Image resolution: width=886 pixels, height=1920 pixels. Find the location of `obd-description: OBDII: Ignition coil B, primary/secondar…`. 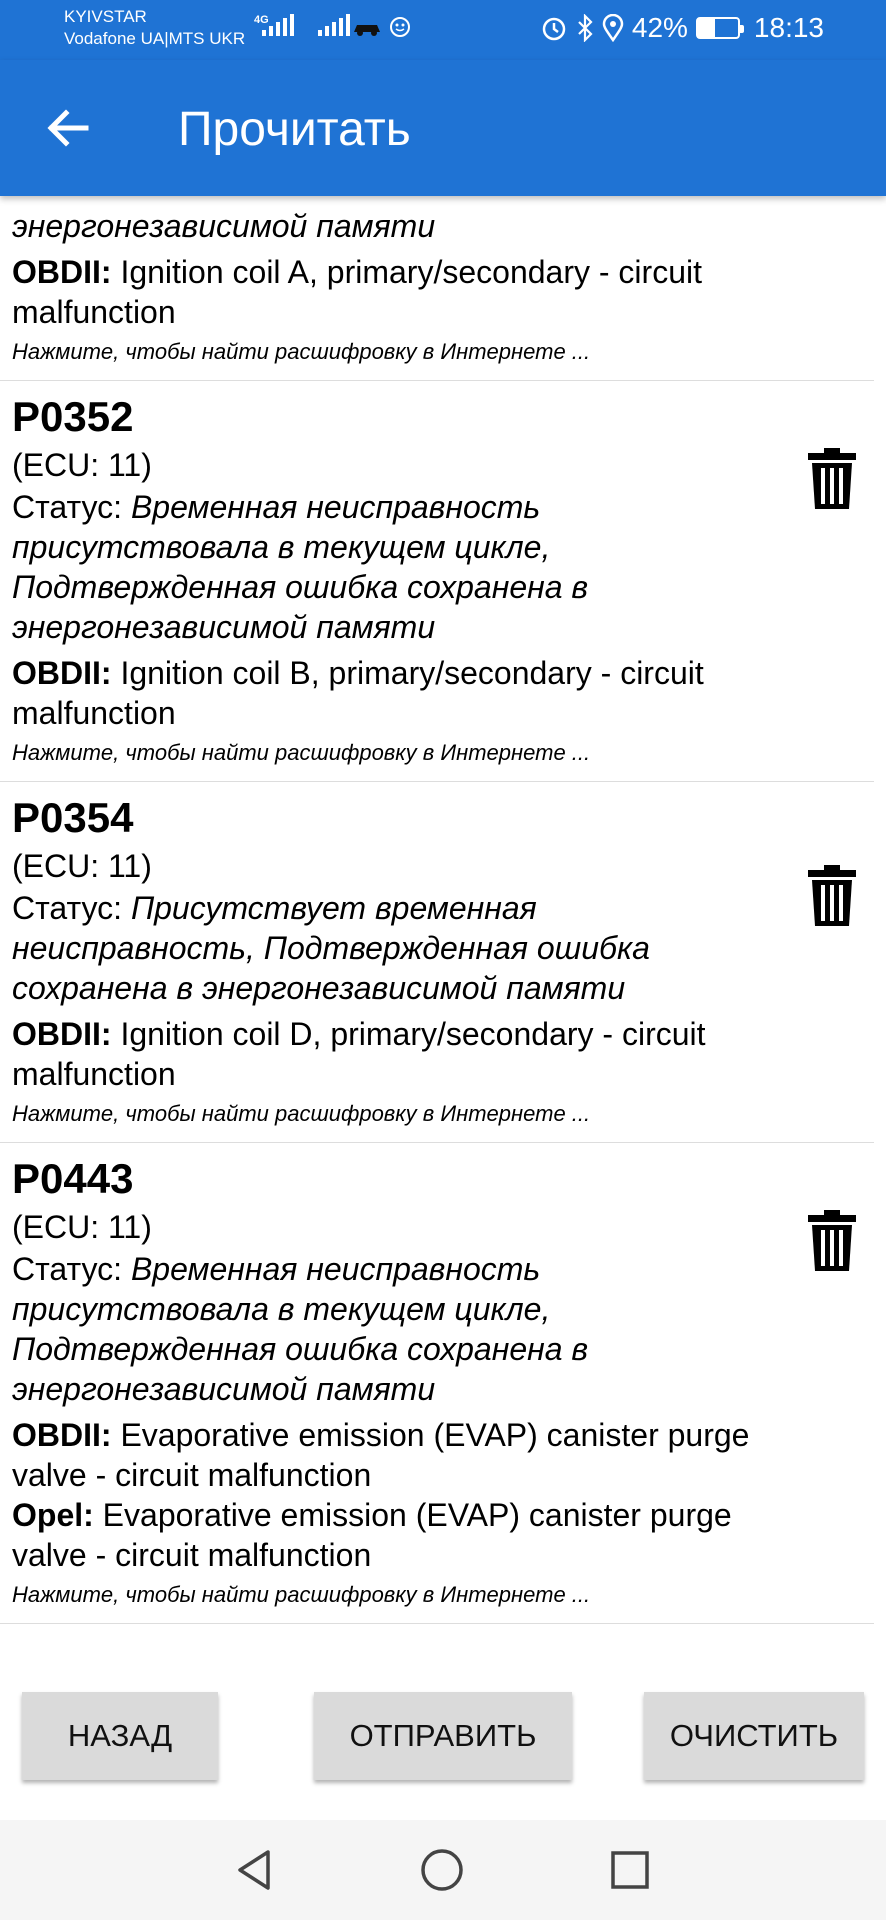

obd-description: OBDII: Ignition coil B, primary/secondar… is located at coordinates (398, 693).